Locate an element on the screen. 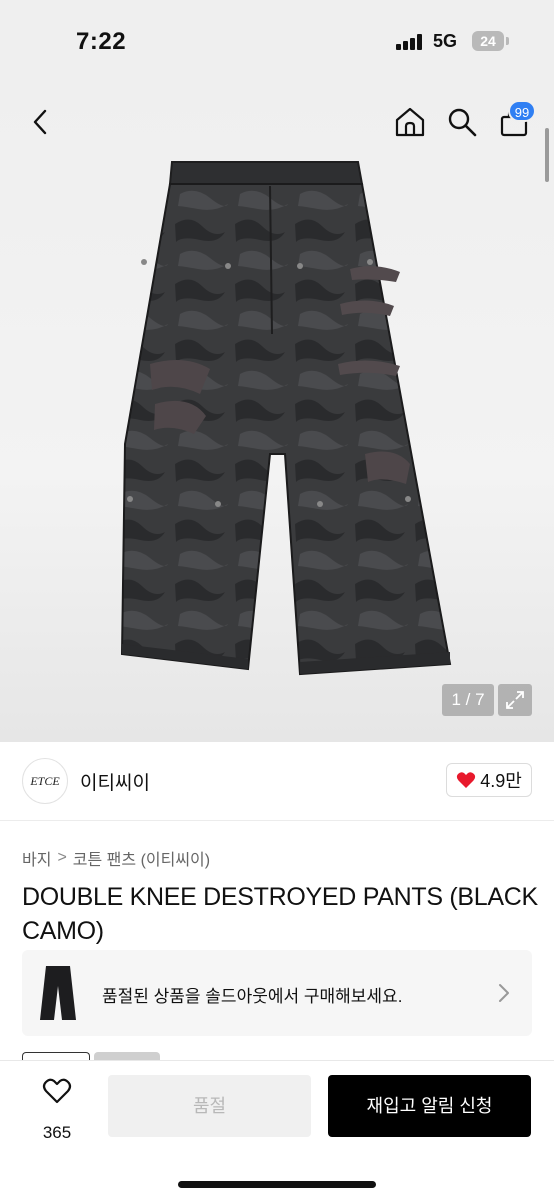 The width and height of the screenshot is (554, 1200). search-icon is located at coordinates (462, 122).